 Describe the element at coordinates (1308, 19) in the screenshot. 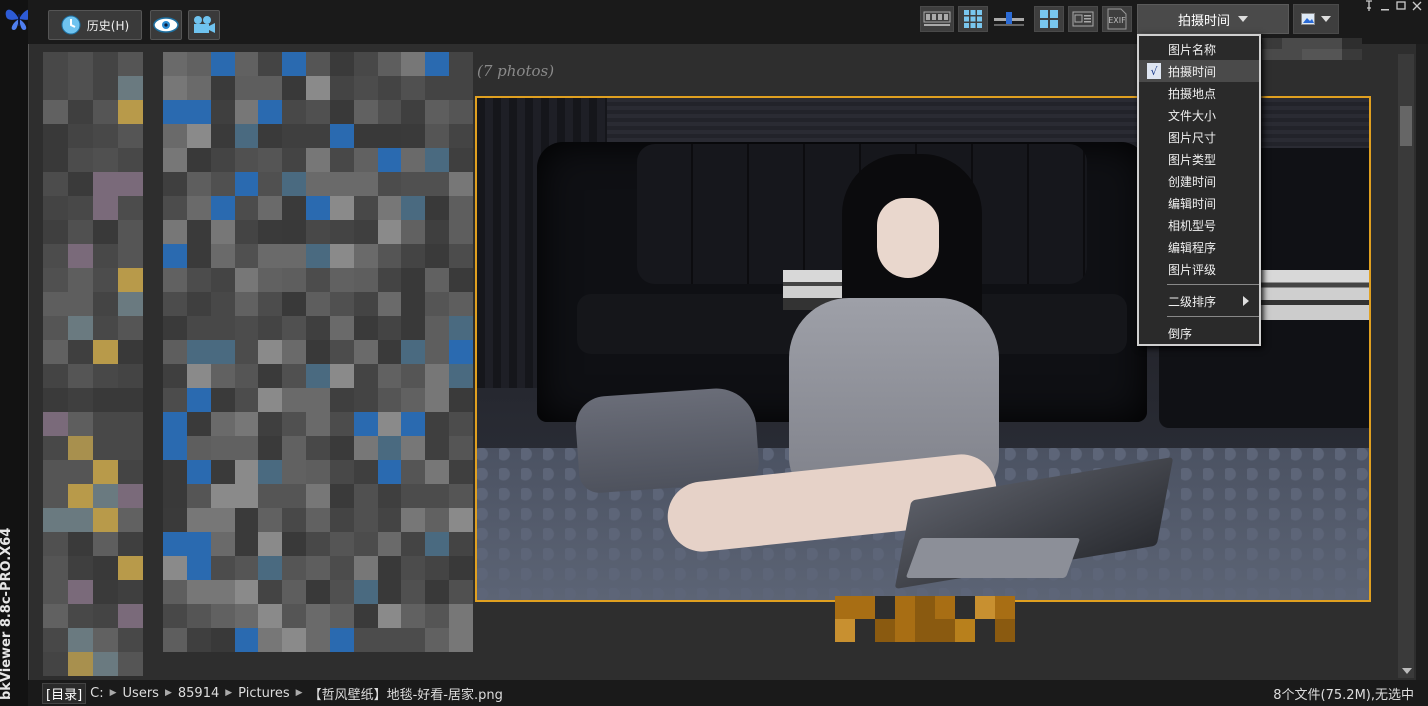

I see `image-icon` at that location.